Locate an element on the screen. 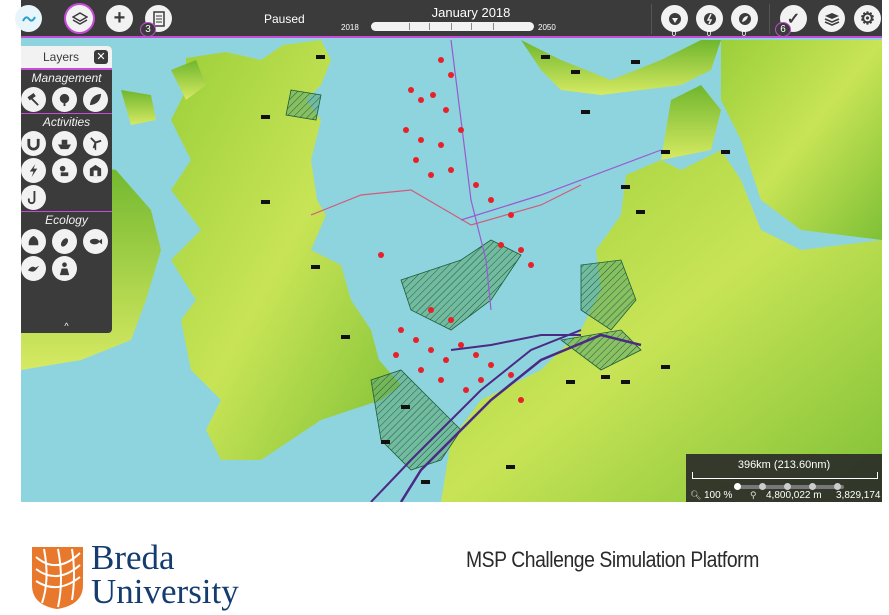 The width and height of the screenshot is (889, 615). wind-turbine-icon is located at coordinates (95, 143).